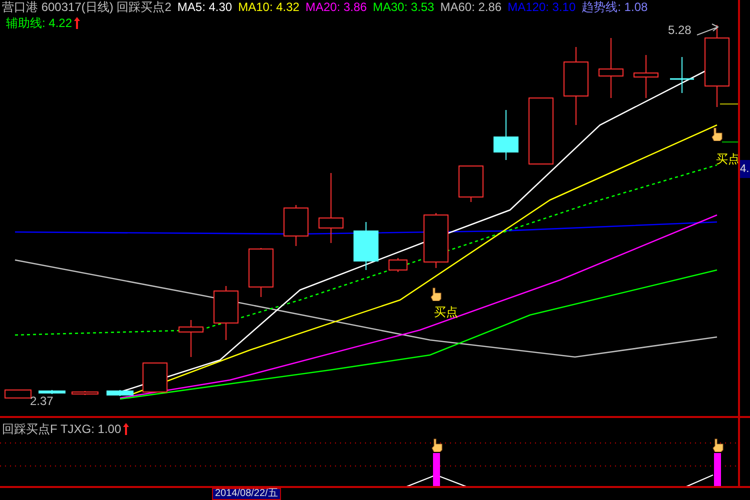  What do you see at coordinates (471, 7) in the screenshot?
I see `indicator-value: MA60: 2.86` at bounding box center [471, 7].